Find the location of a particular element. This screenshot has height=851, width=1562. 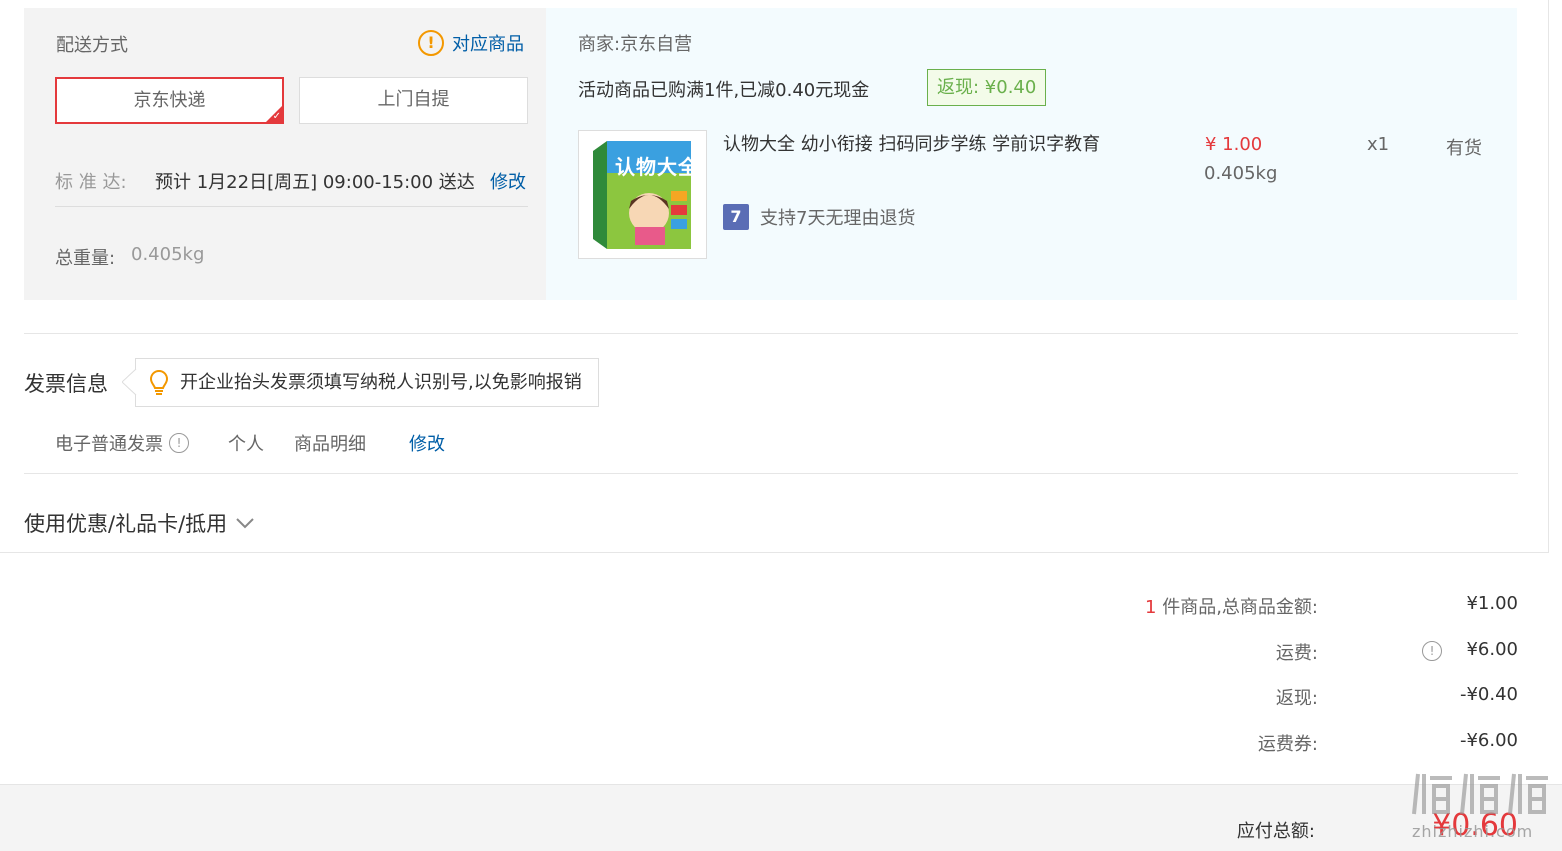

watermark-logo: zhizhizhi.com is located at coordinates (1484, 808).